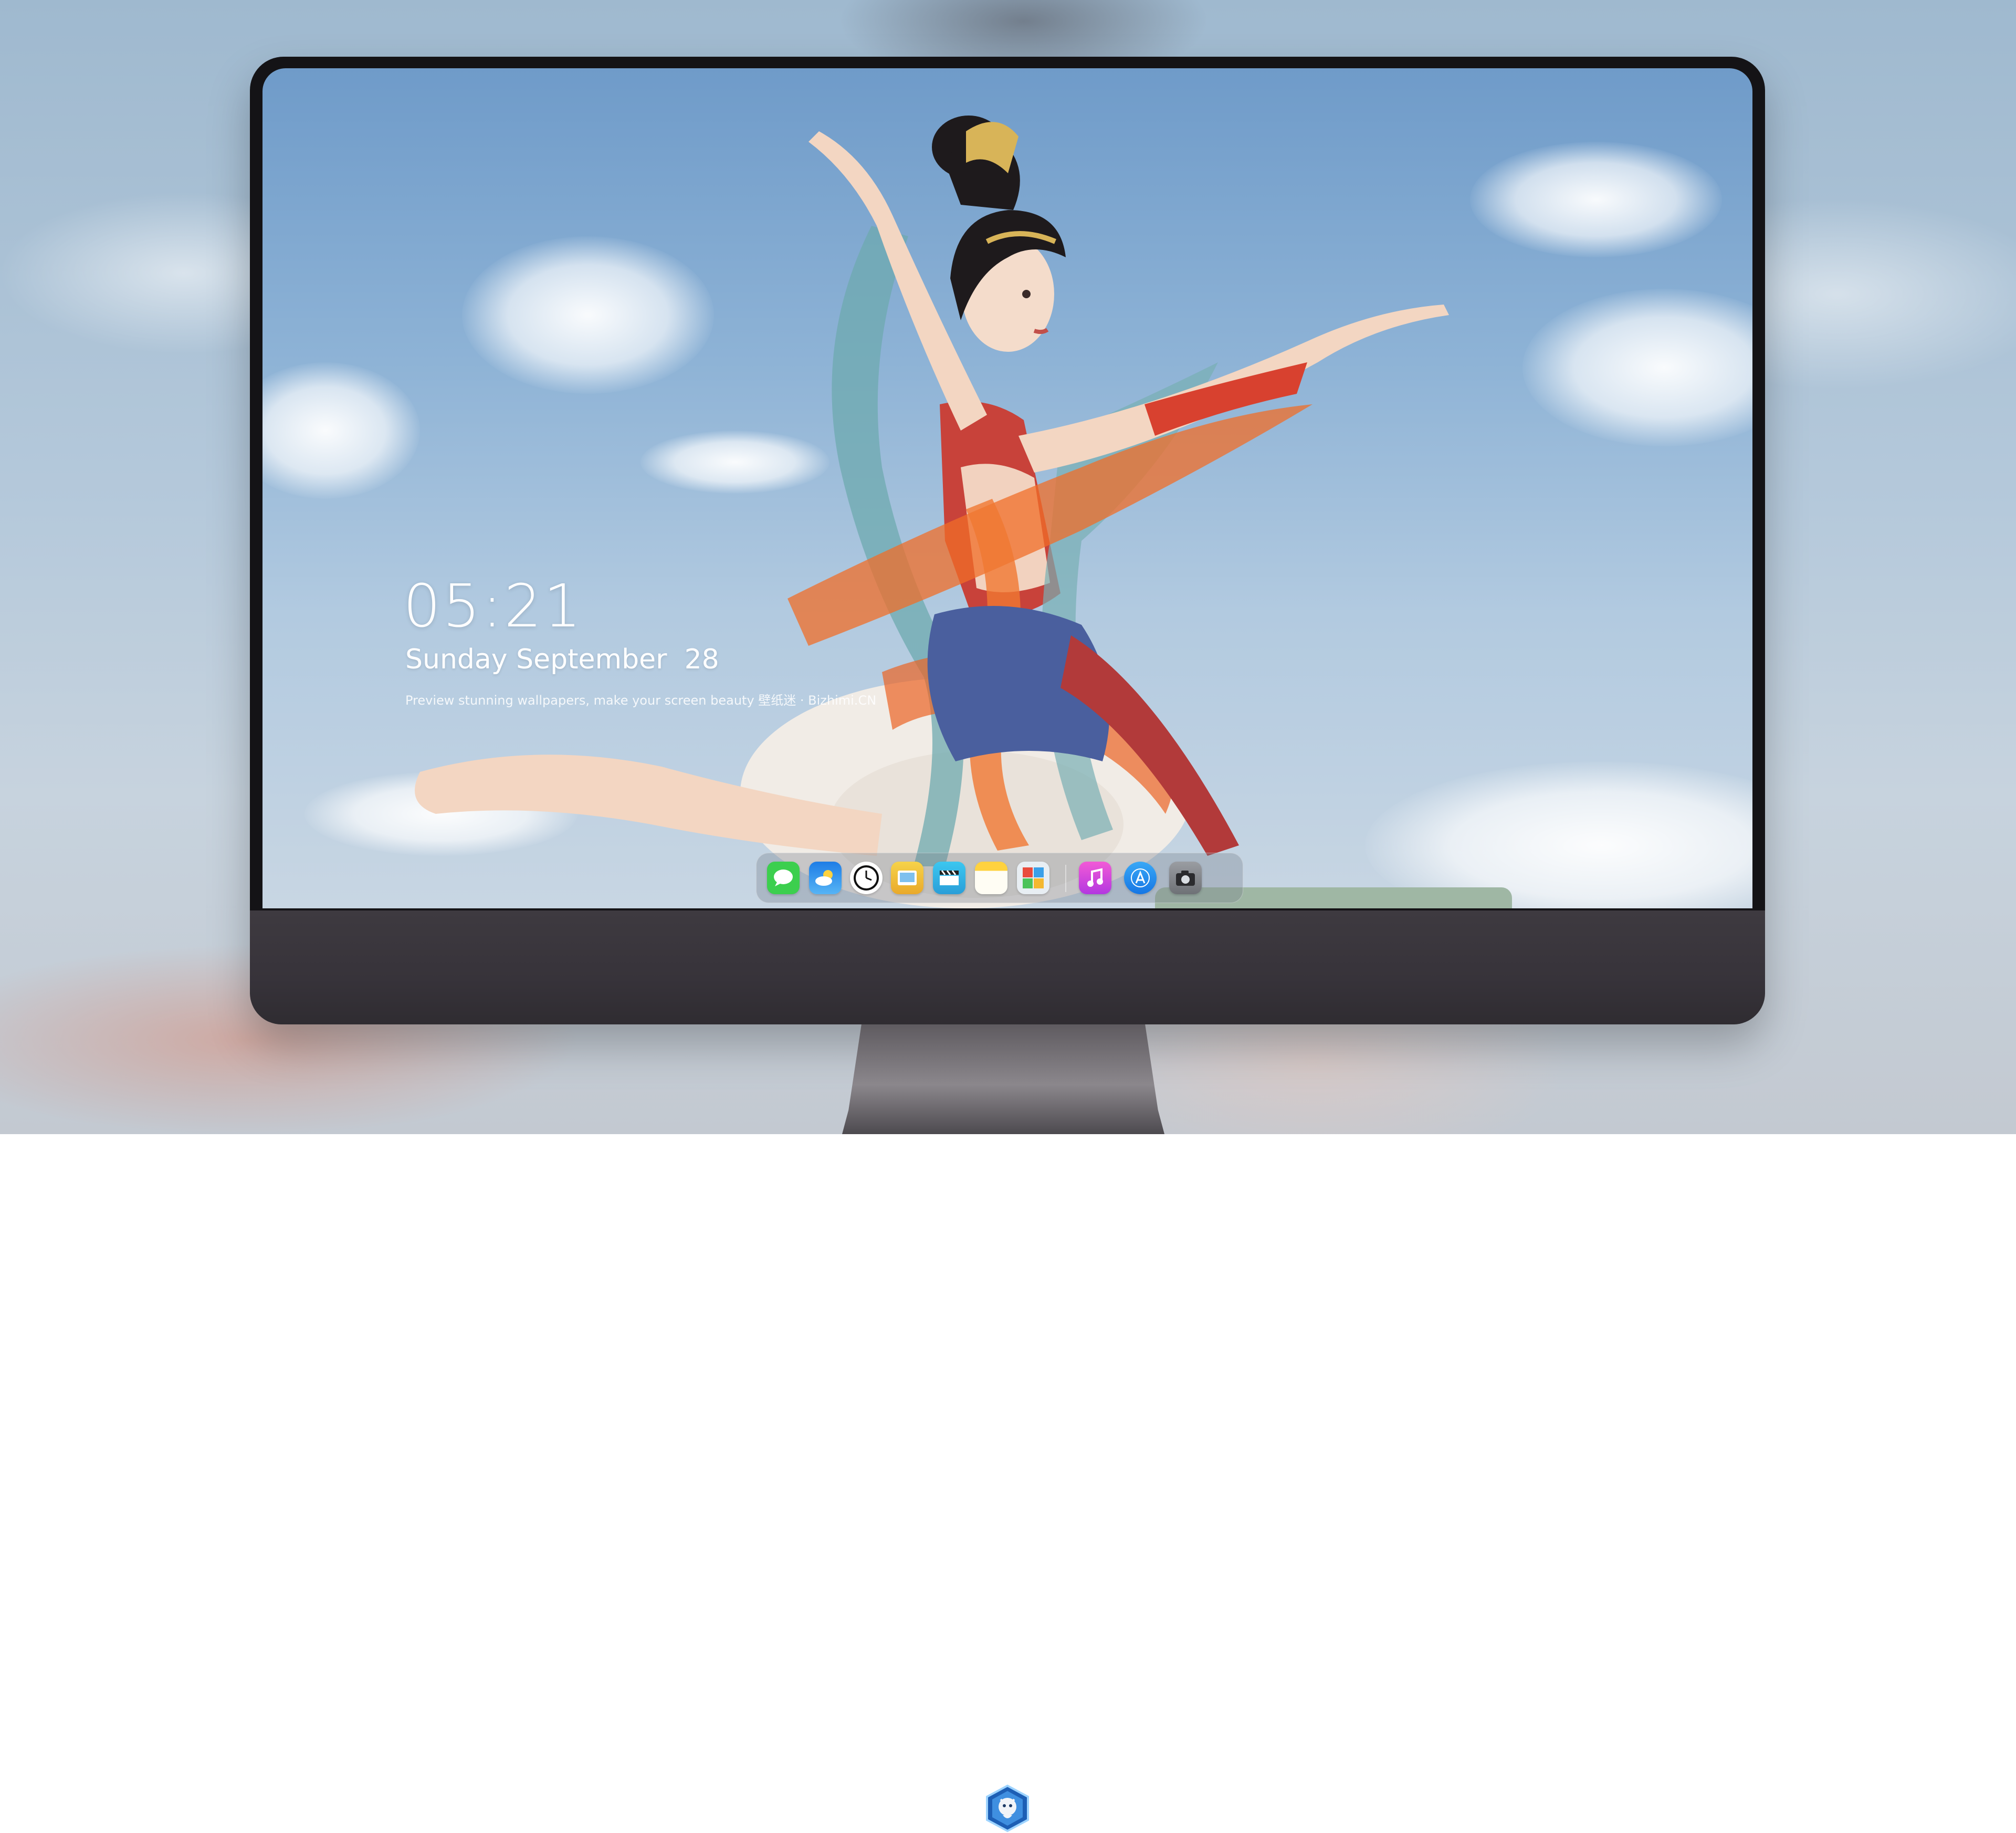 The image size is (2016, 1833). Describe the element at coordinates (1033, 878) in the screenshot. I see `photo-booth-icon` at that location.